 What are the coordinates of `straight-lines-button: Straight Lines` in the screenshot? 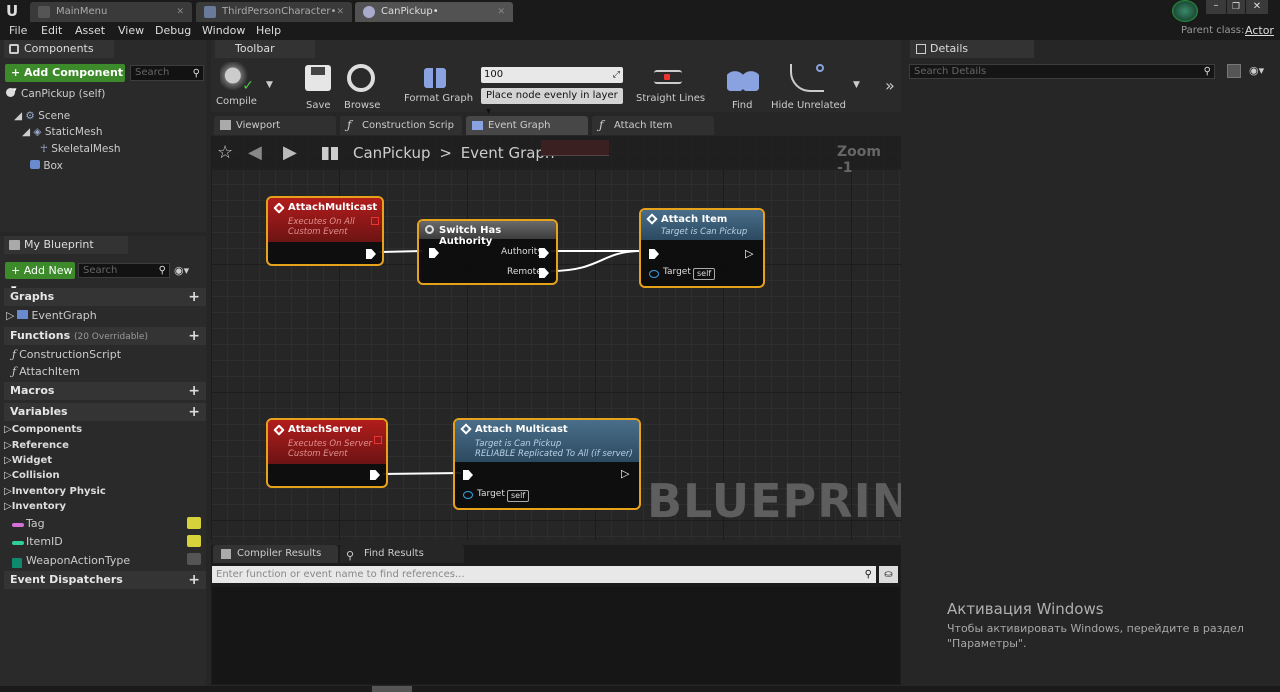 It's located at (670, 98).